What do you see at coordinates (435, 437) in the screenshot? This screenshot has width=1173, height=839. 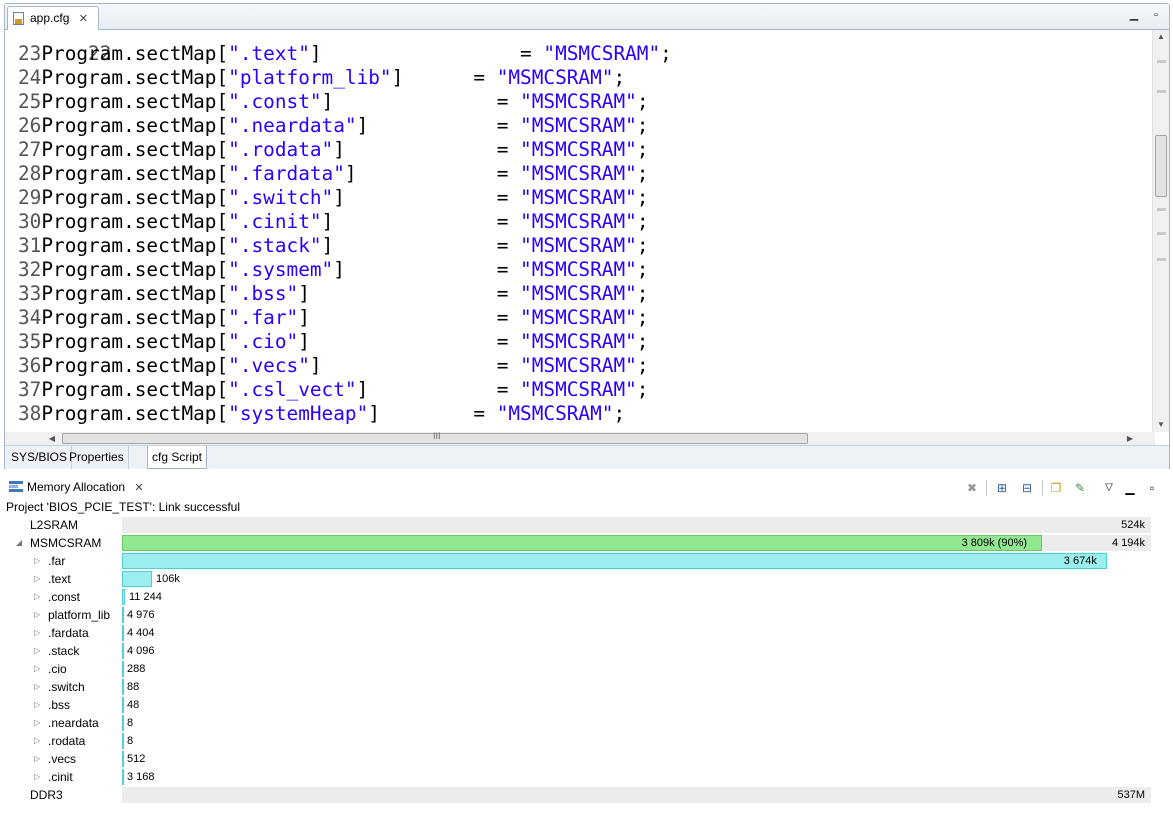 I see `horizontal-scroll-thumb: III` at bounding box center [435, 437].